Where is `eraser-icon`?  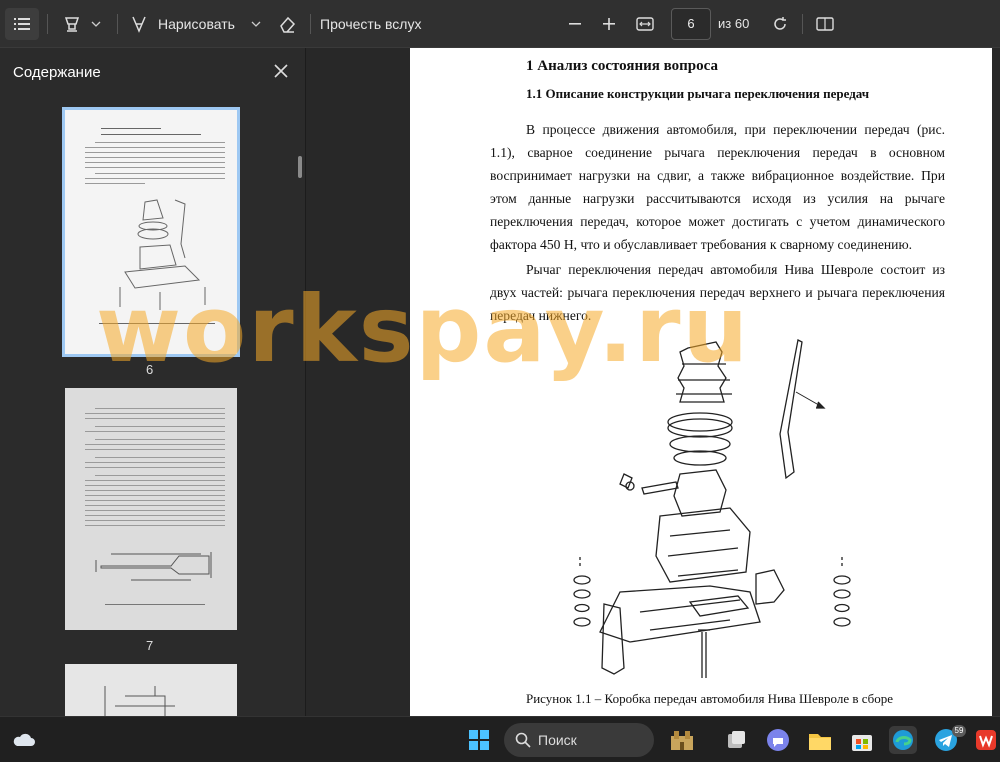 eraser-icon is located at coordinates (288, 24).